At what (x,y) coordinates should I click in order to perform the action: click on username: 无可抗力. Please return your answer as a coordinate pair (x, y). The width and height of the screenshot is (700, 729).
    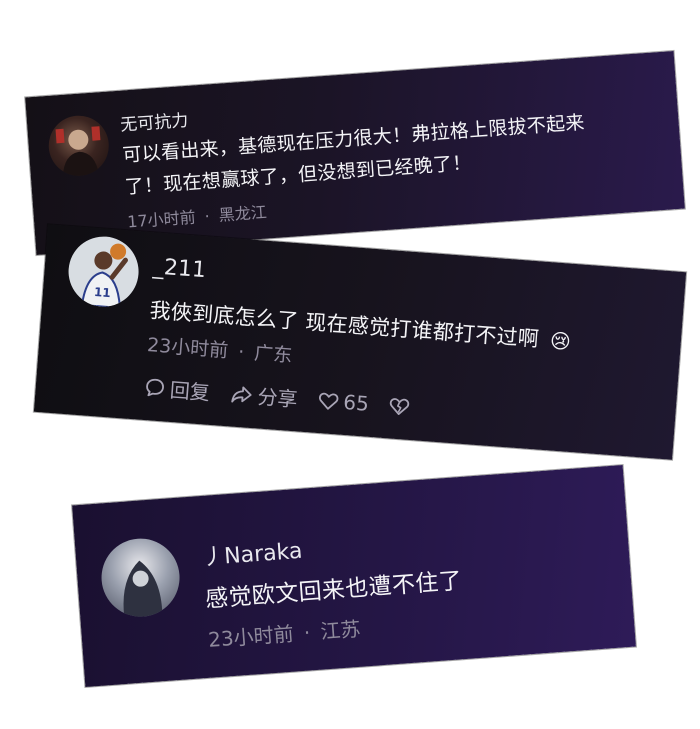
    Looking at the image, I should click on (154, 121).